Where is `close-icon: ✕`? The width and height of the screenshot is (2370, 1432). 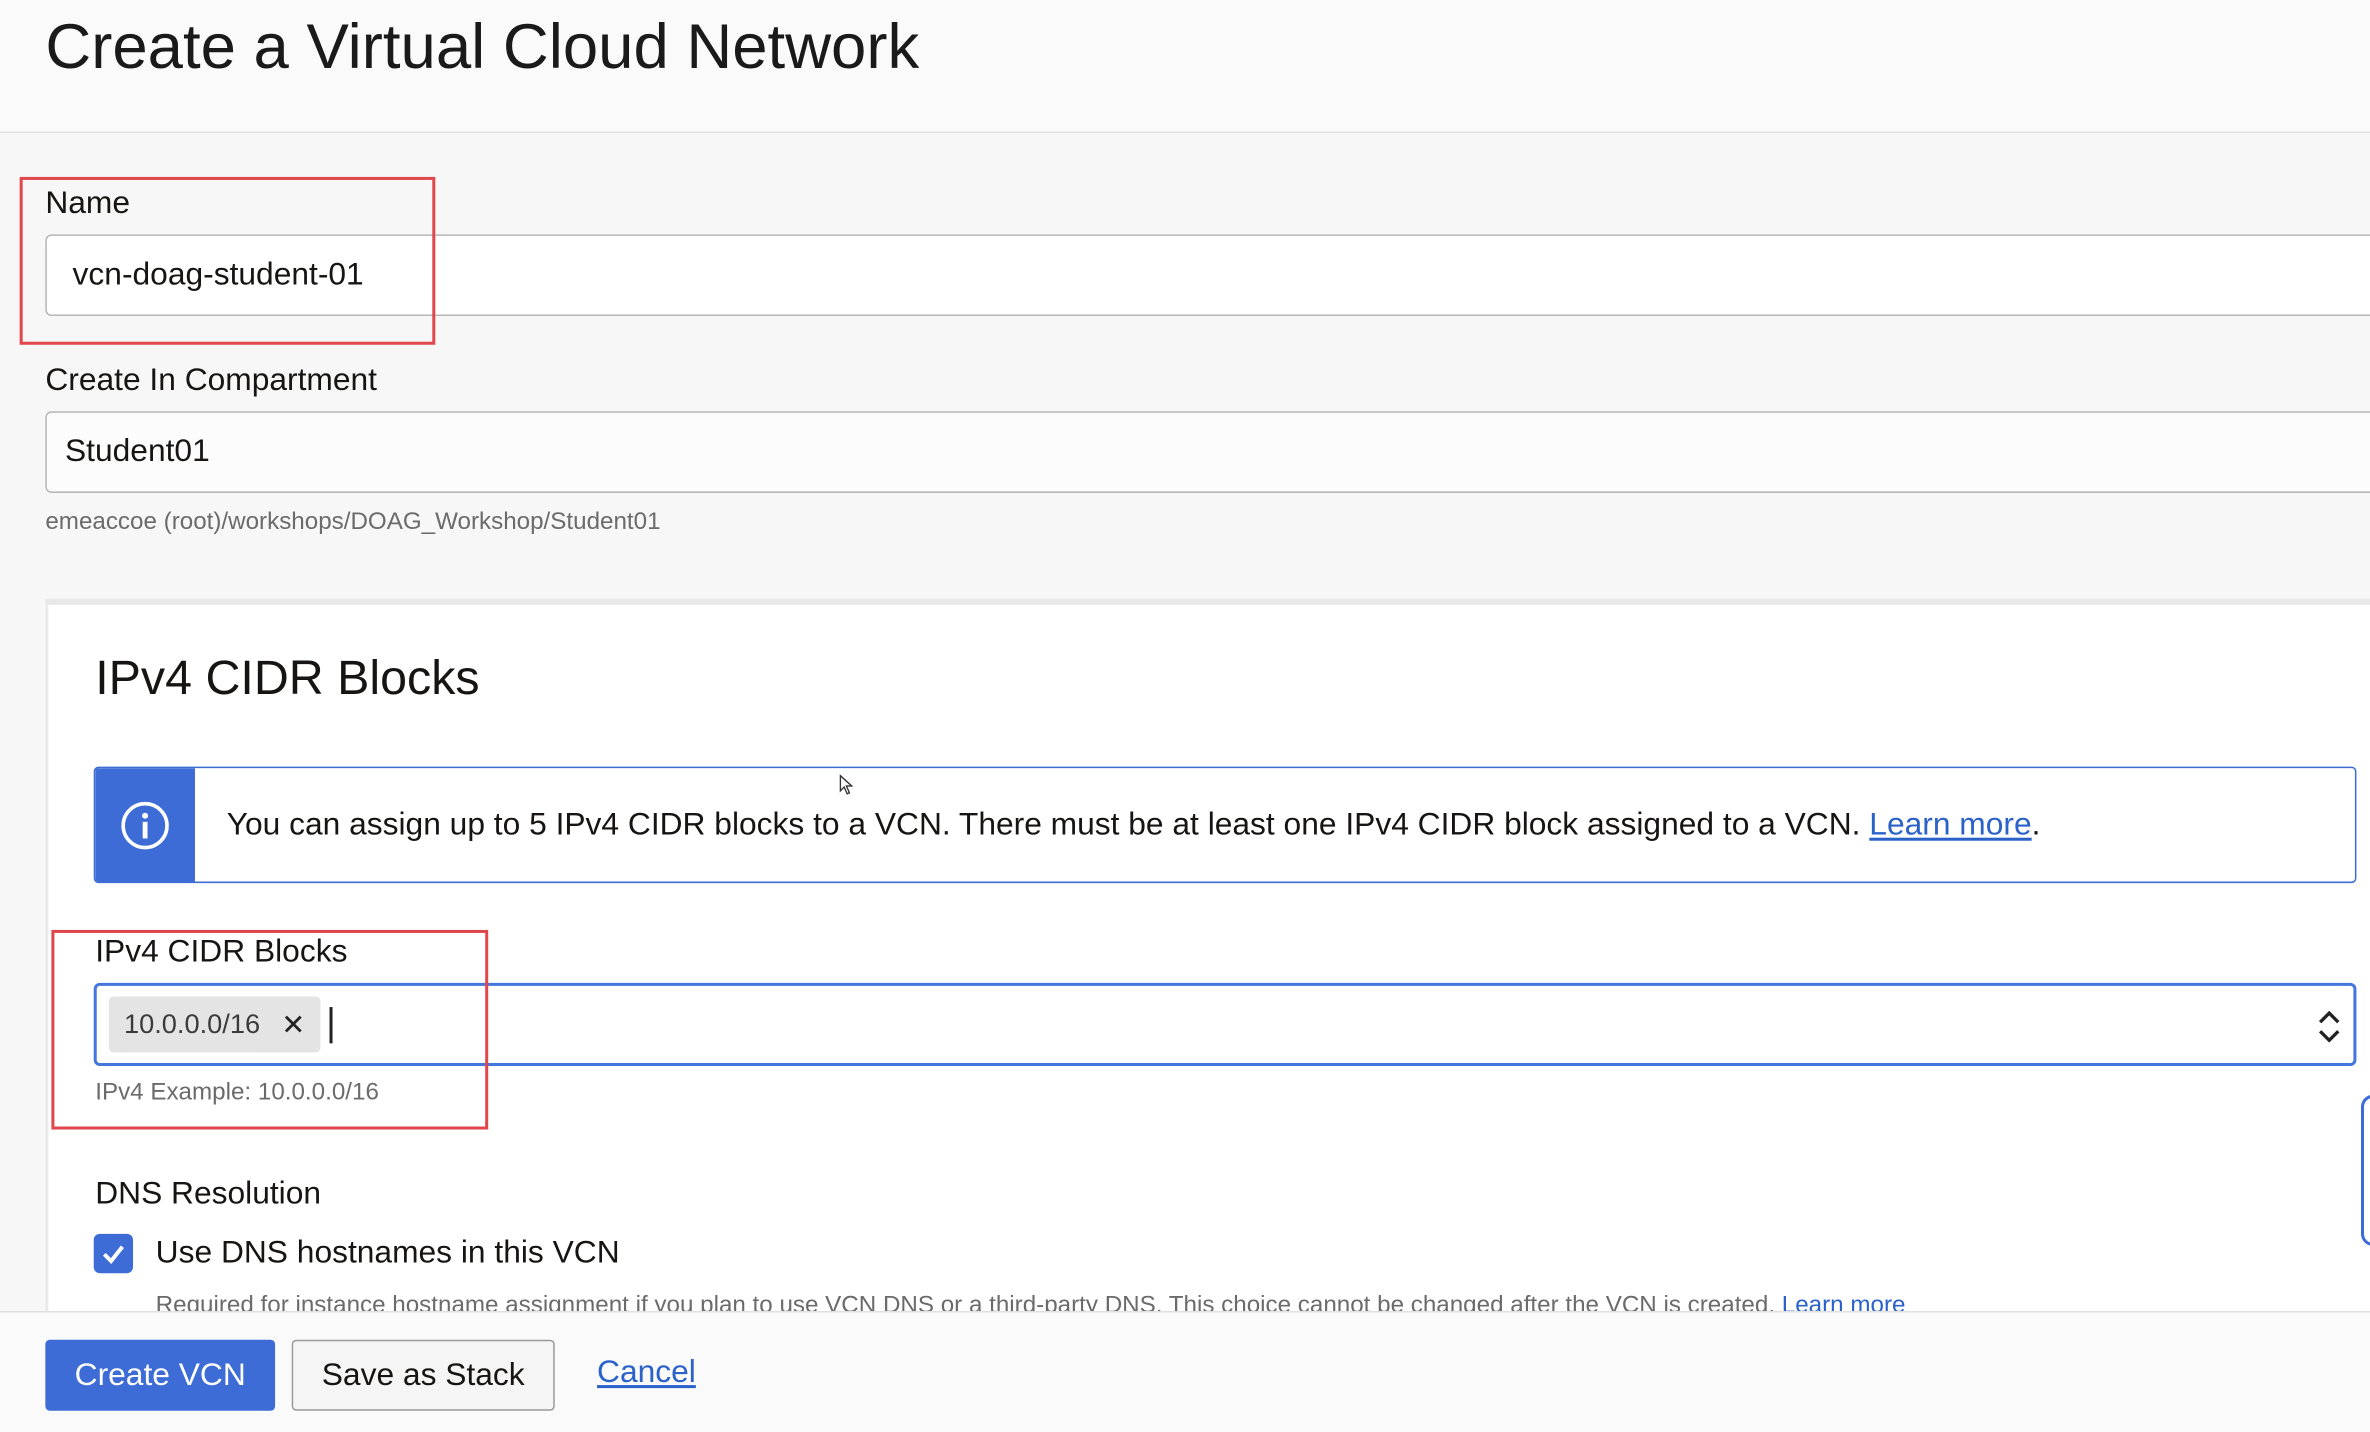 close-icon: ✕ is located at coordinates (293, 1026).